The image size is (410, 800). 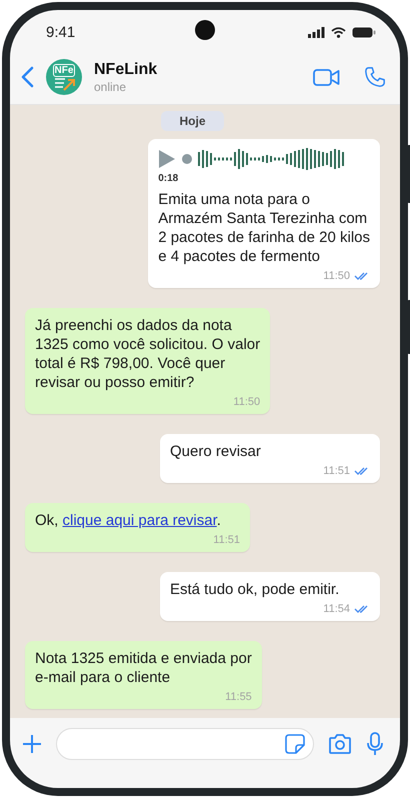 I want to click on message-text: Nota 1325 emitida e enviada por e-mail para o cliente, so click(x=143, y=668).